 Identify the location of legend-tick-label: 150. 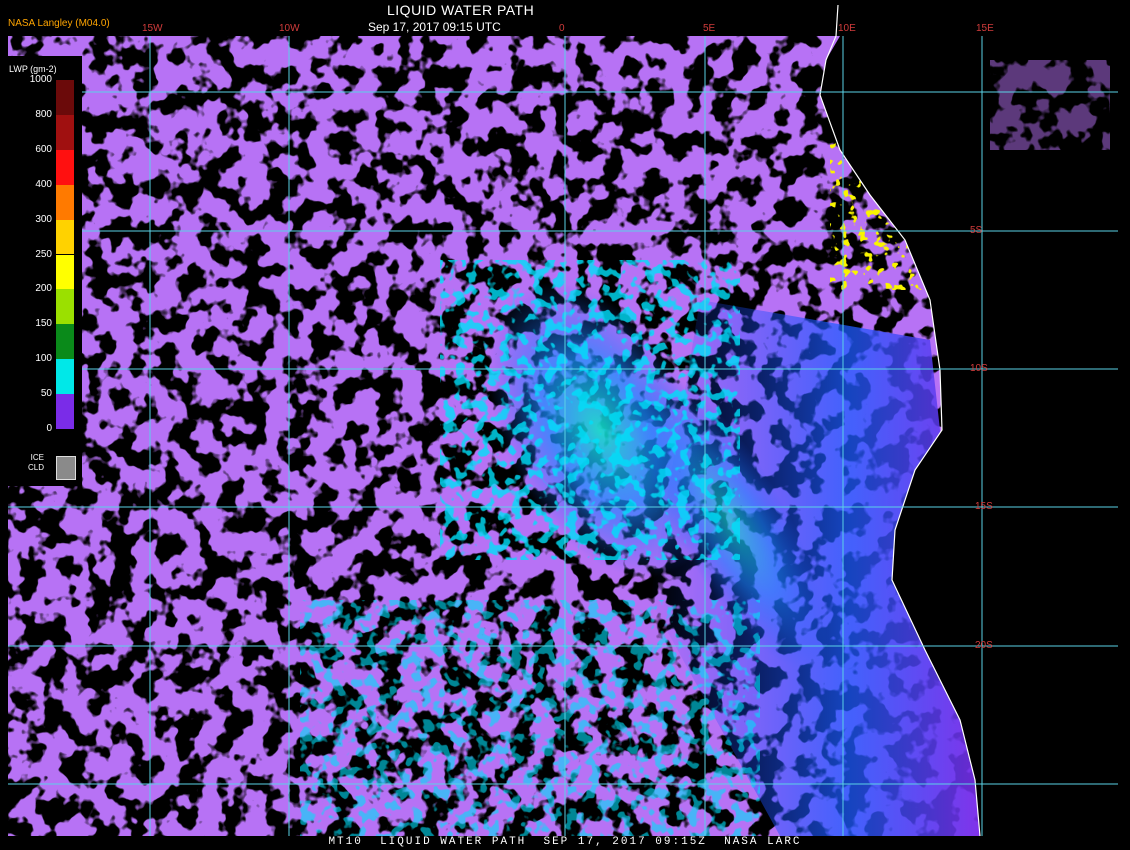
(43, 324).